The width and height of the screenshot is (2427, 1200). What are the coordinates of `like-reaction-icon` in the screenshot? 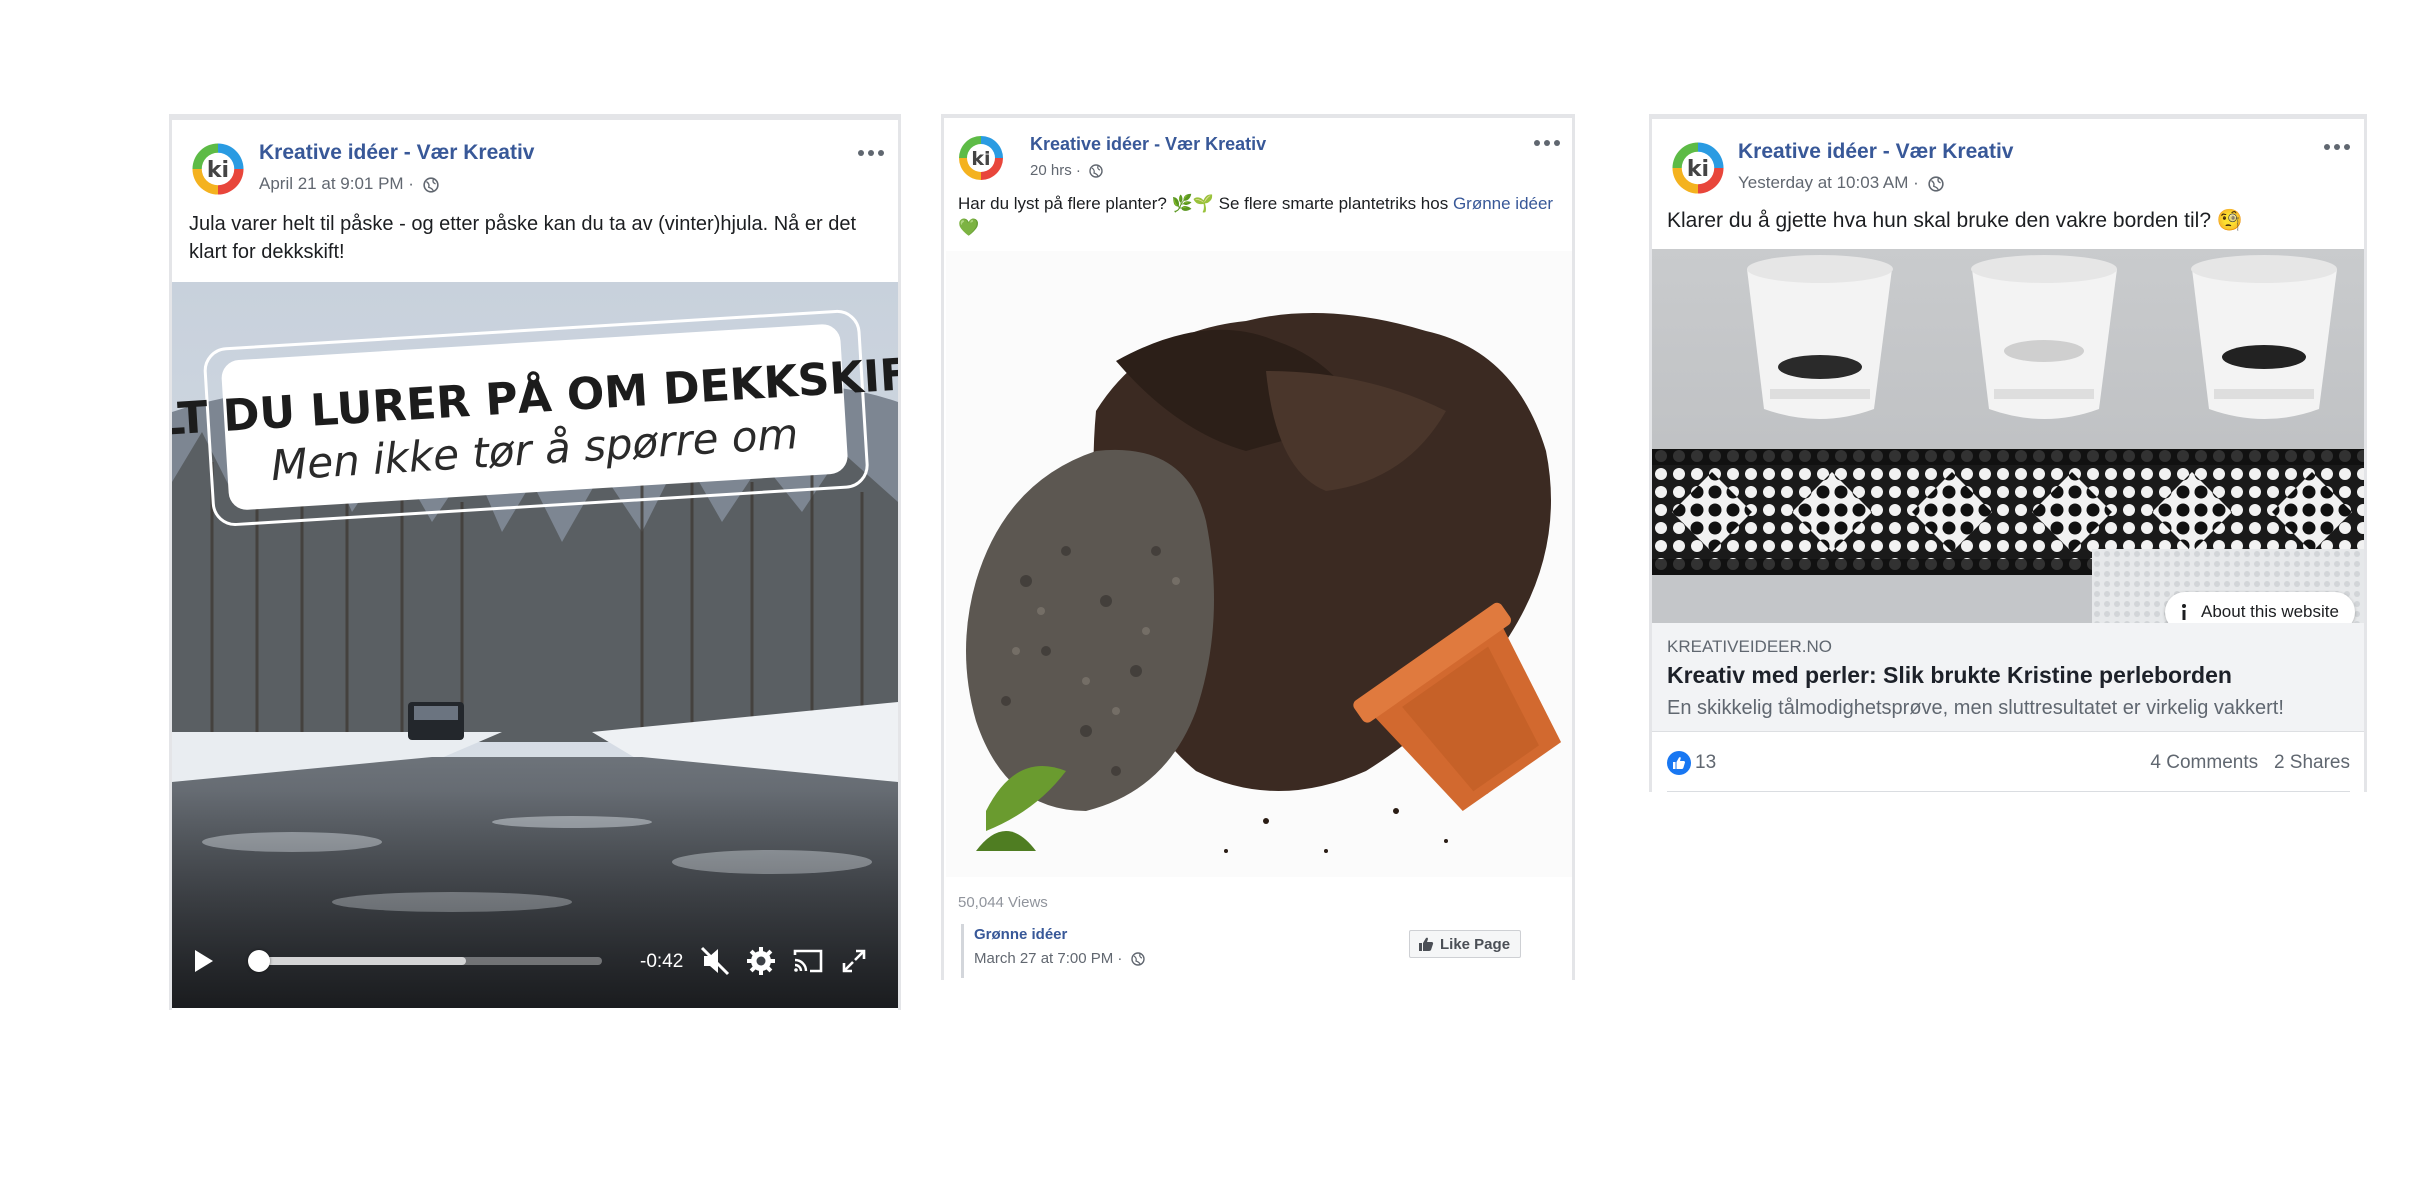 It's located at (1679, 763).